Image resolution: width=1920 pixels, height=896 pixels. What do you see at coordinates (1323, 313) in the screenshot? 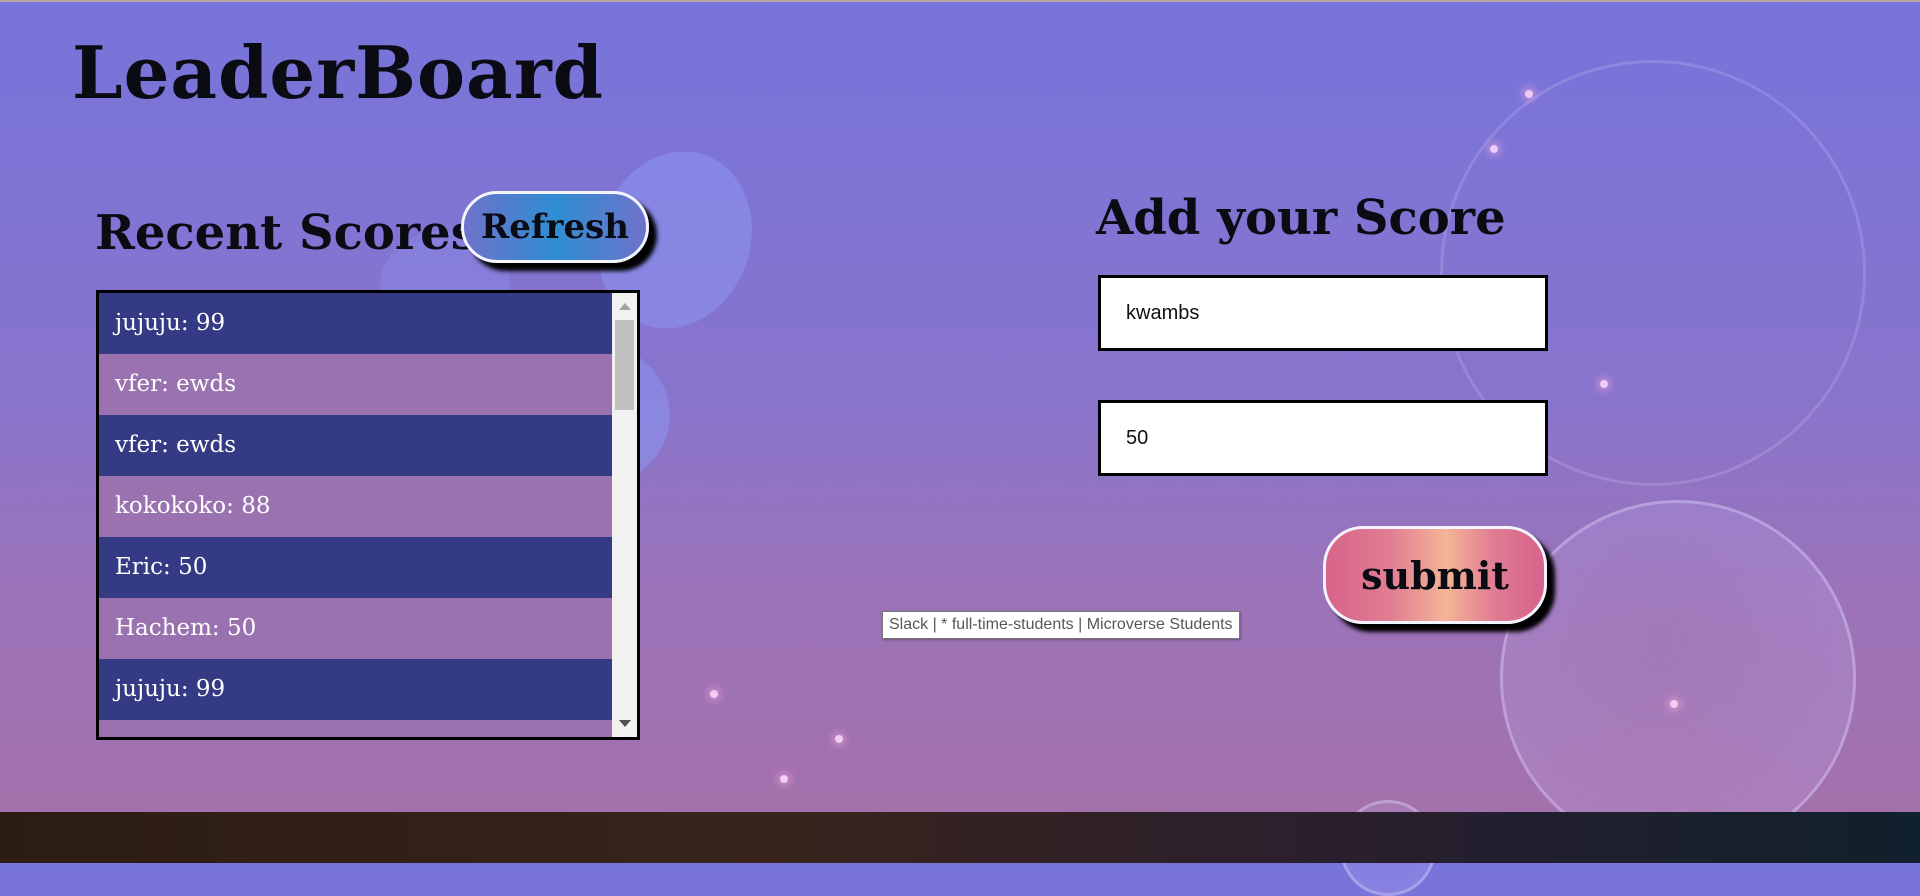
I see `name-input` at bounding box center [1323, 313].